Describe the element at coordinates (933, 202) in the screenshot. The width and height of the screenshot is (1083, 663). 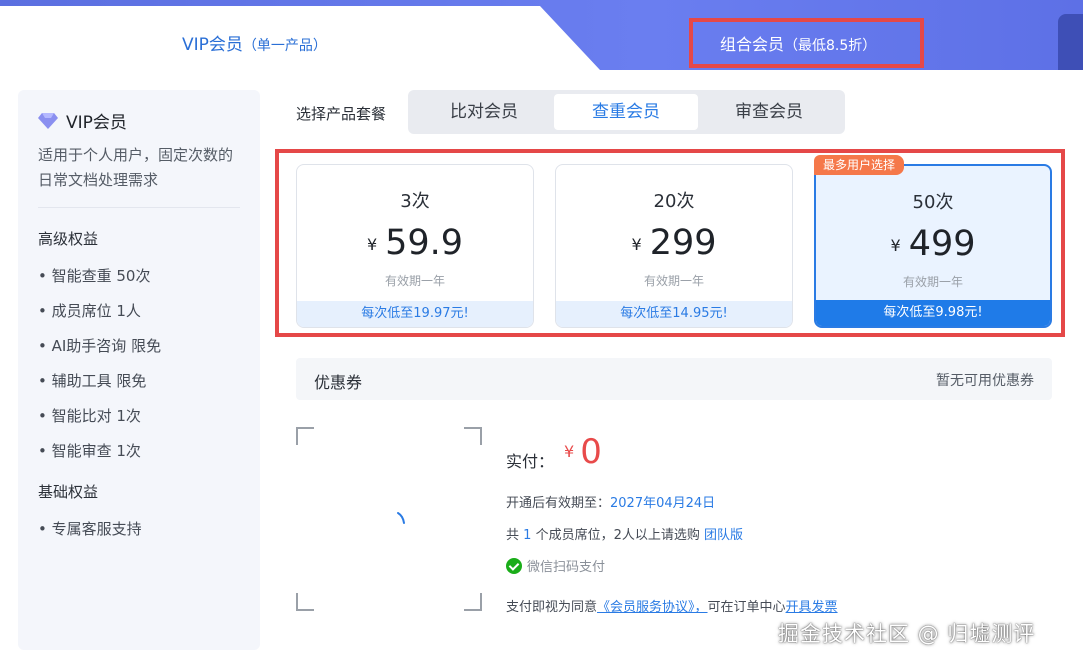
I see `plan-count: 50次` at that location.